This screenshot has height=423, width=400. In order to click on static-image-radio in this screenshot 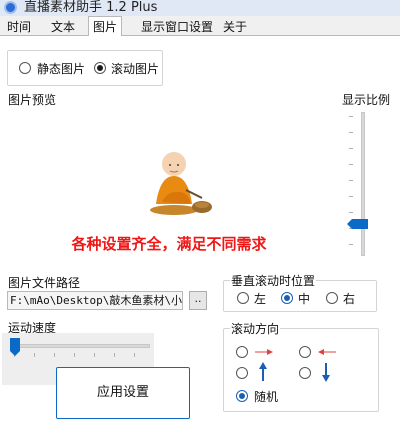, I will do `click(25, 68)`.